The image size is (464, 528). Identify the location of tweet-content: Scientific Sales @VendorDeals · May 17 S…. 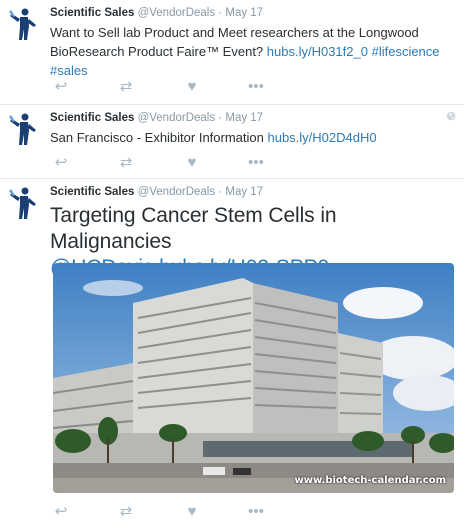
(252, 129).